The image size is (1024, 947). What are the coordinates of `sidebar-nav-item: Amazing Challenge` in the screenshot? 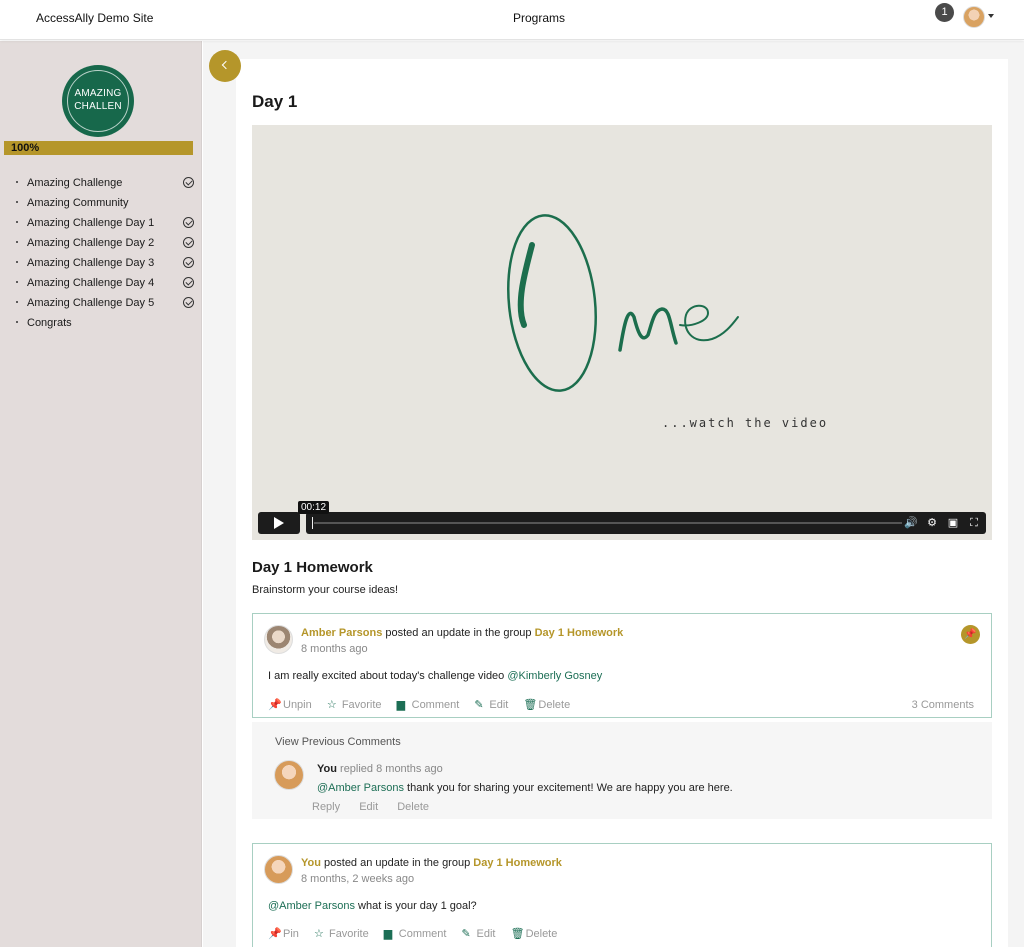 It's located at (101, 186).